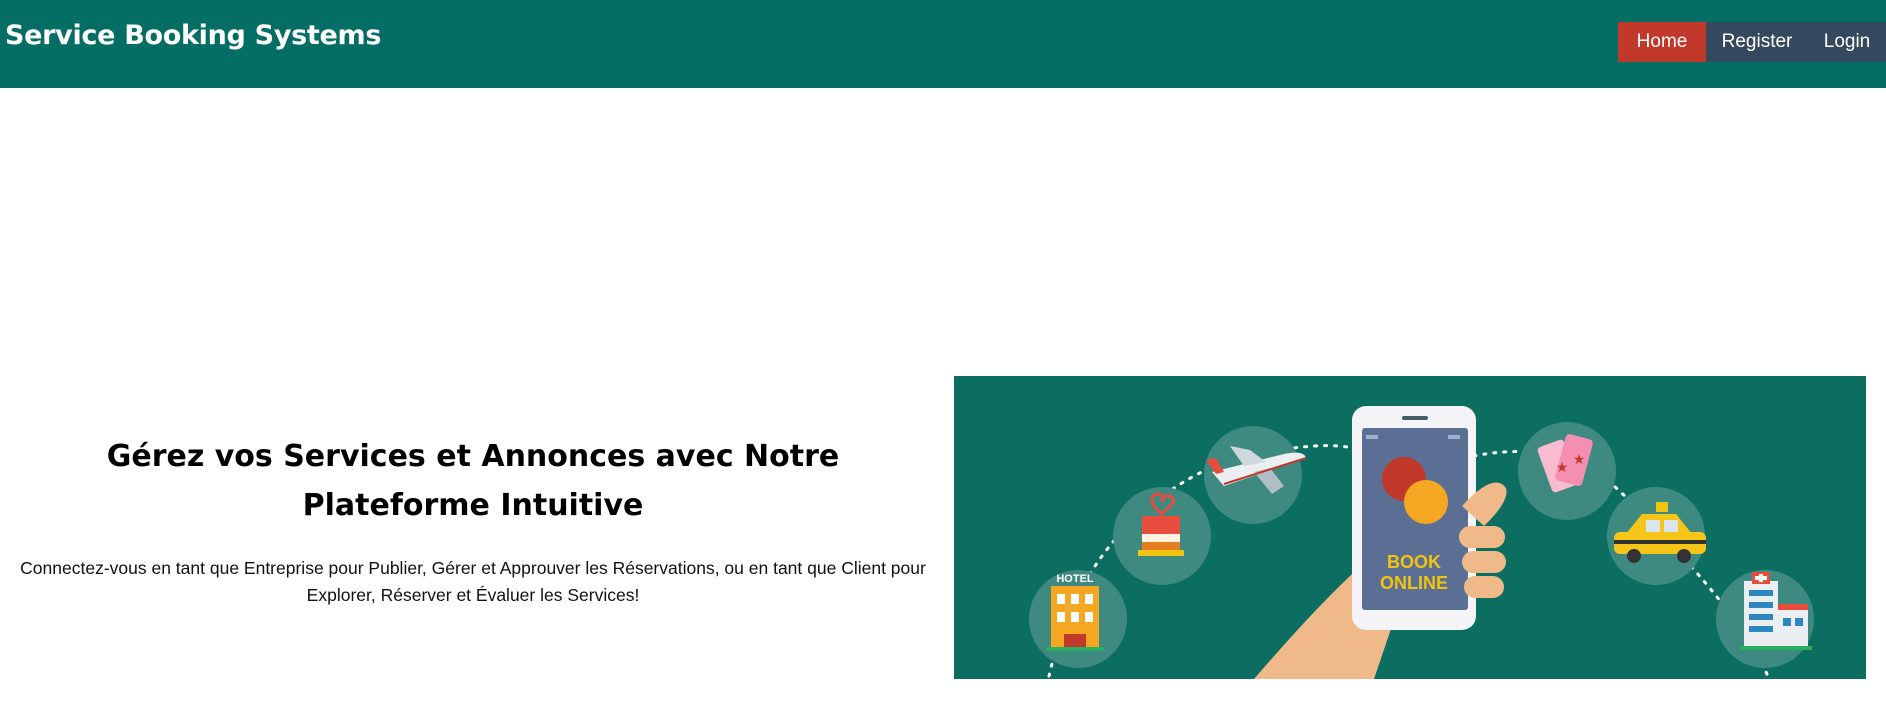 Image resolution: width=1886 pixels, height=717 pixels. I want to click on nav-register-link: Register, so click(1757, 42).